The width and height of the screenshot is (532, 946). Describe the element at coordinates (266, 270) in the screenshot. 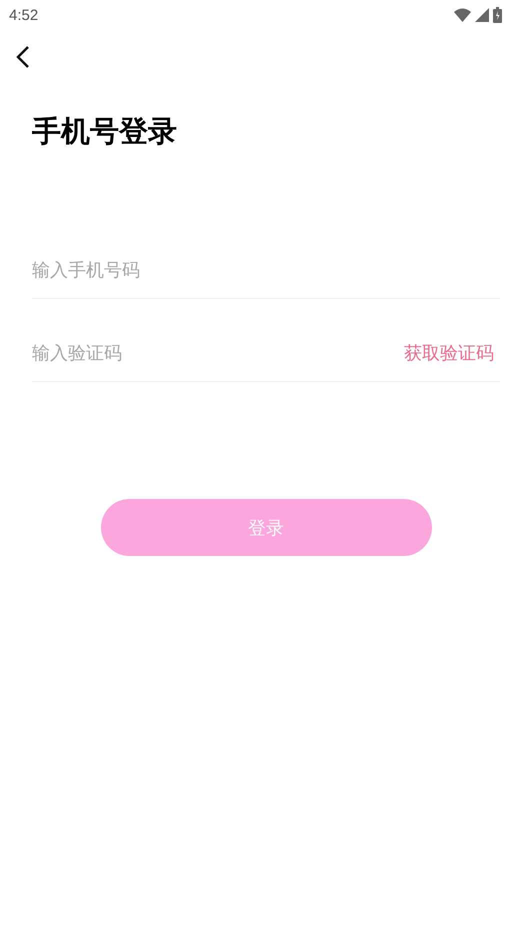

I see `phone-field: 输入手机号码` at that location.